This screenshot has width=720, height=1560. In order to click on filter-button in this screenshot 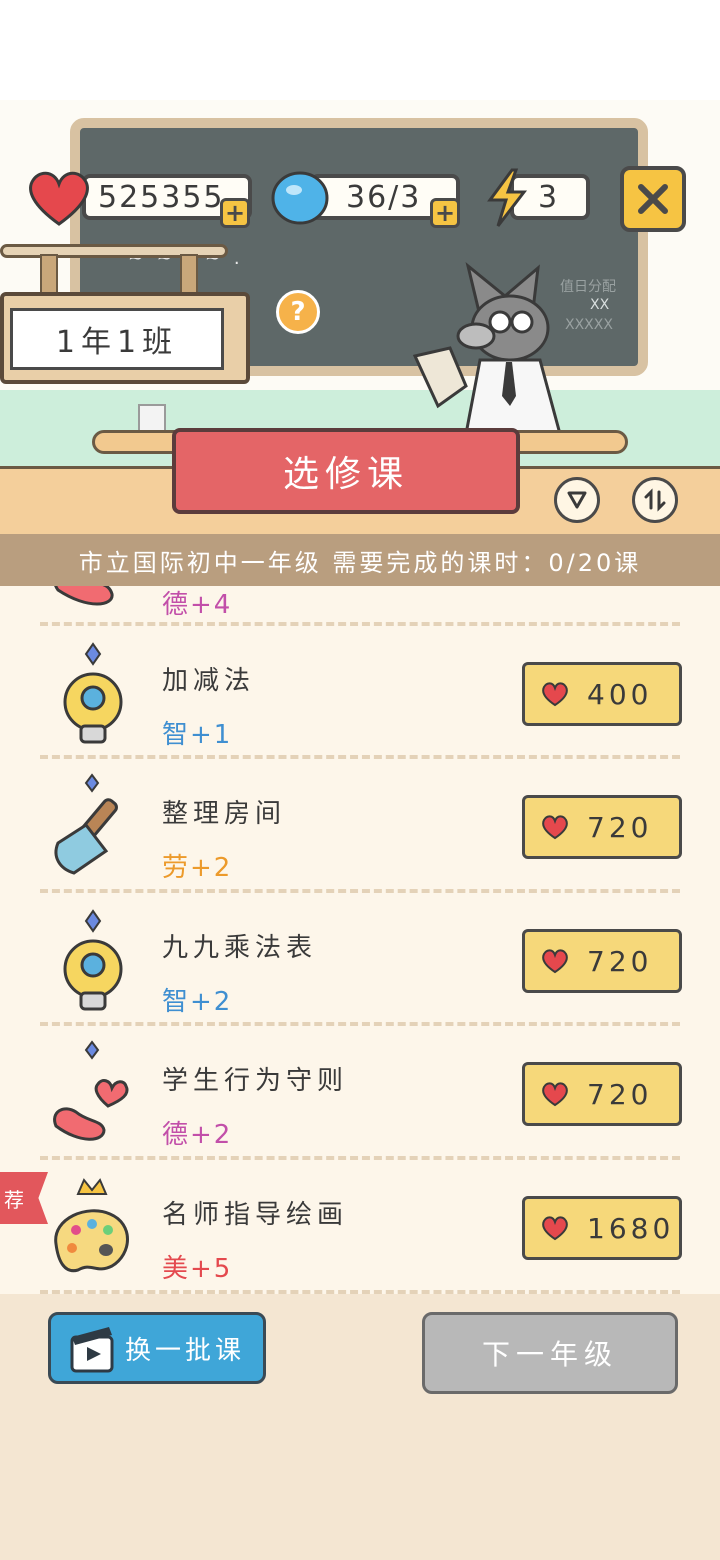, I will do `click(577, 500)`.